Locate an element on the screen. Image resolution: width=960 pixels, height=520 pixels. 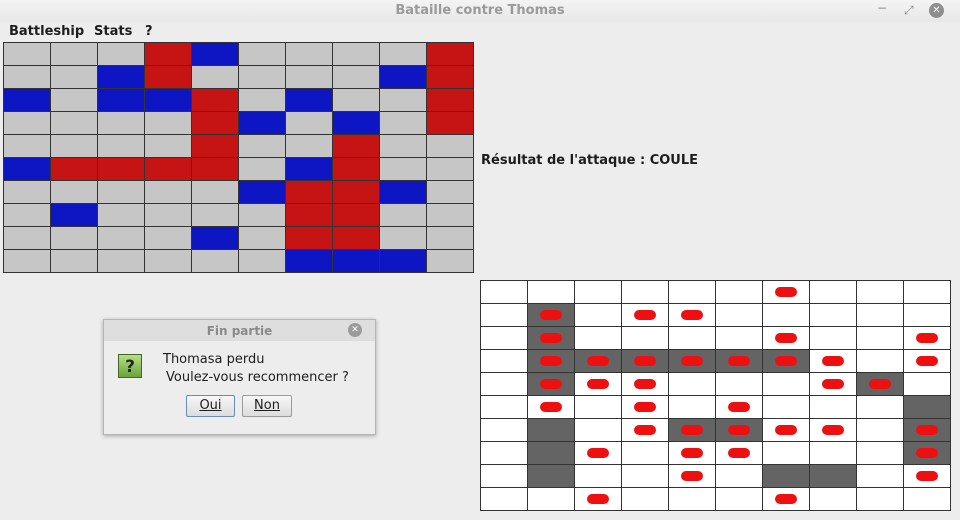
dialog-close-icon: ✕ is located at coordinates (355, 330).